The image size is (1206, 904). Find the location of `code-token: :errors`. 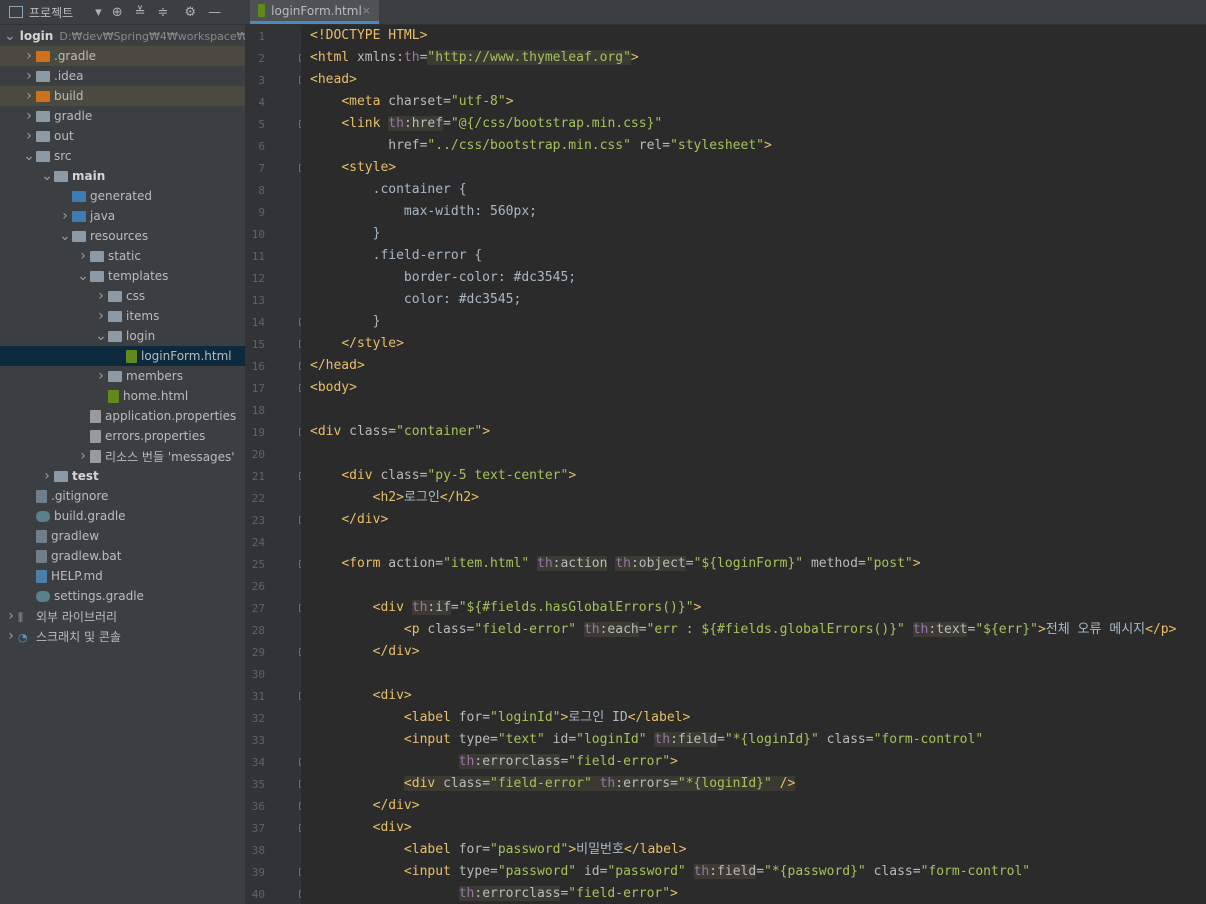

code-token: :errors is located at coordinates (643, 783).